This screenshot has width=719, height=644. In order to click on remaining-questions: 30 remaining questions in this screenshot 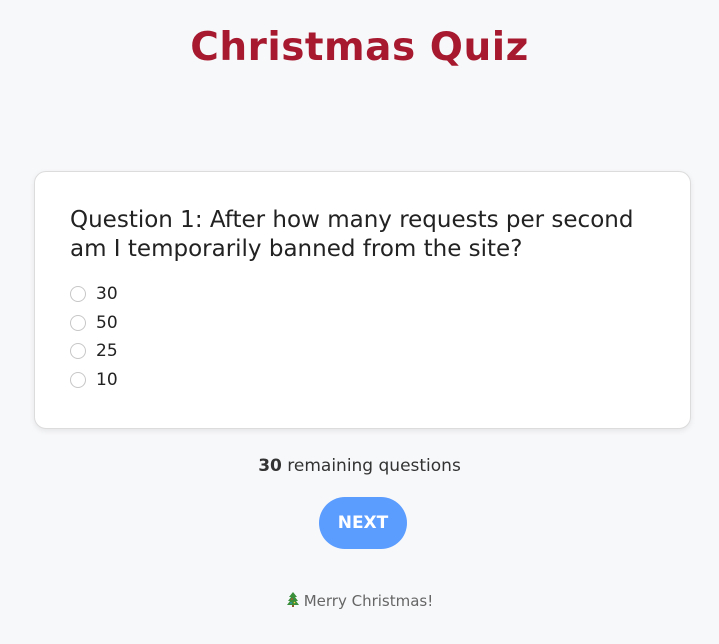, I will do `click(359, 466)`.